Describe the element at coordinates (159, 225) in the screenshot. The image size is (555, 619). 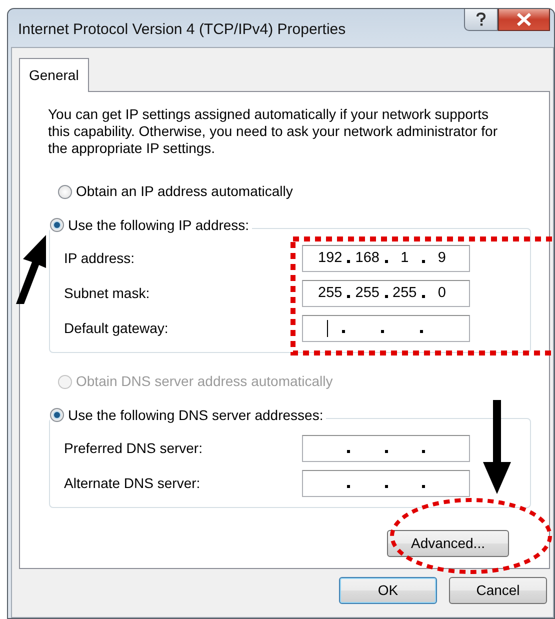
I see `radio-label: Use the following IP address:` at that location.